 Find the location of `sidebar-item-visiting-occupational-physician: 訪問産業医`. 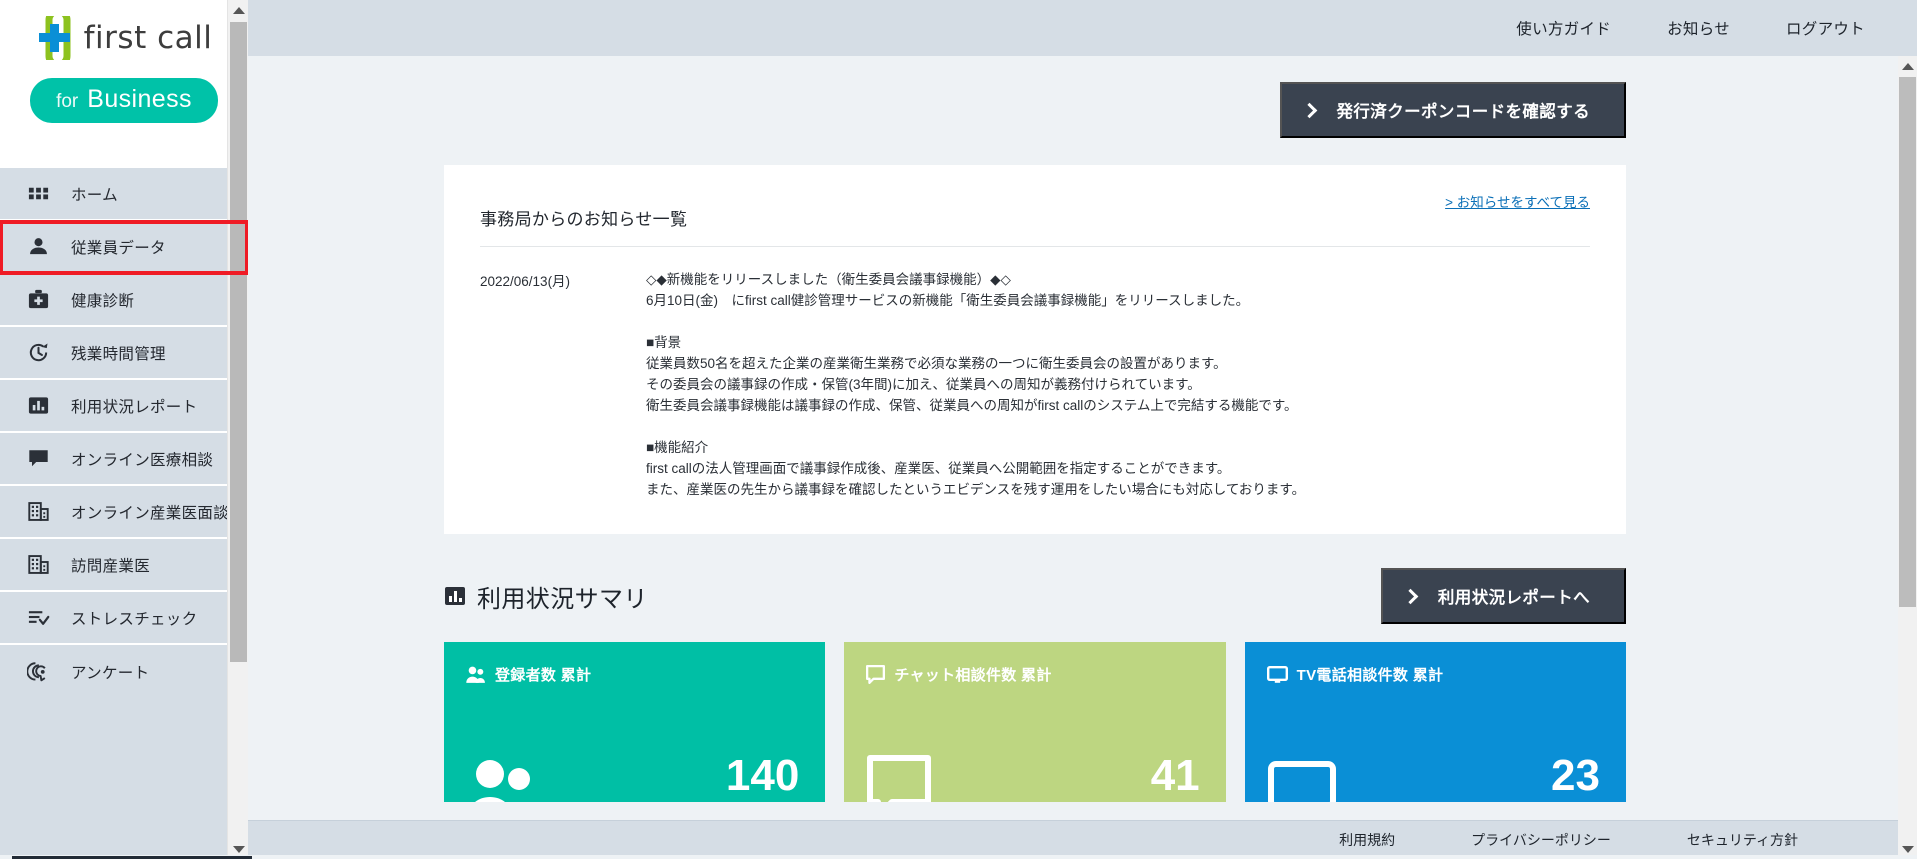

sidebar-item-visiting-occupational-physician: 訪問産業医 is located at coordinates (124, 565).